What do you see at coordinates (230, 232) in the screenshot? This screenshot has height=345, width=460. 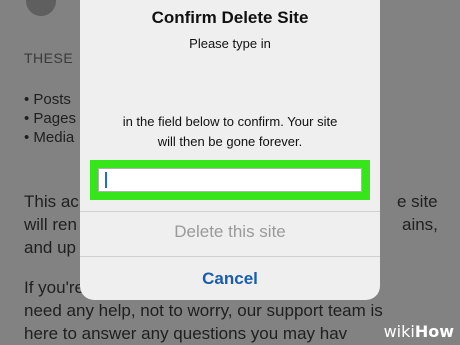 I see `delete-site-button: Delete this site` at bounding box center [230, 232].